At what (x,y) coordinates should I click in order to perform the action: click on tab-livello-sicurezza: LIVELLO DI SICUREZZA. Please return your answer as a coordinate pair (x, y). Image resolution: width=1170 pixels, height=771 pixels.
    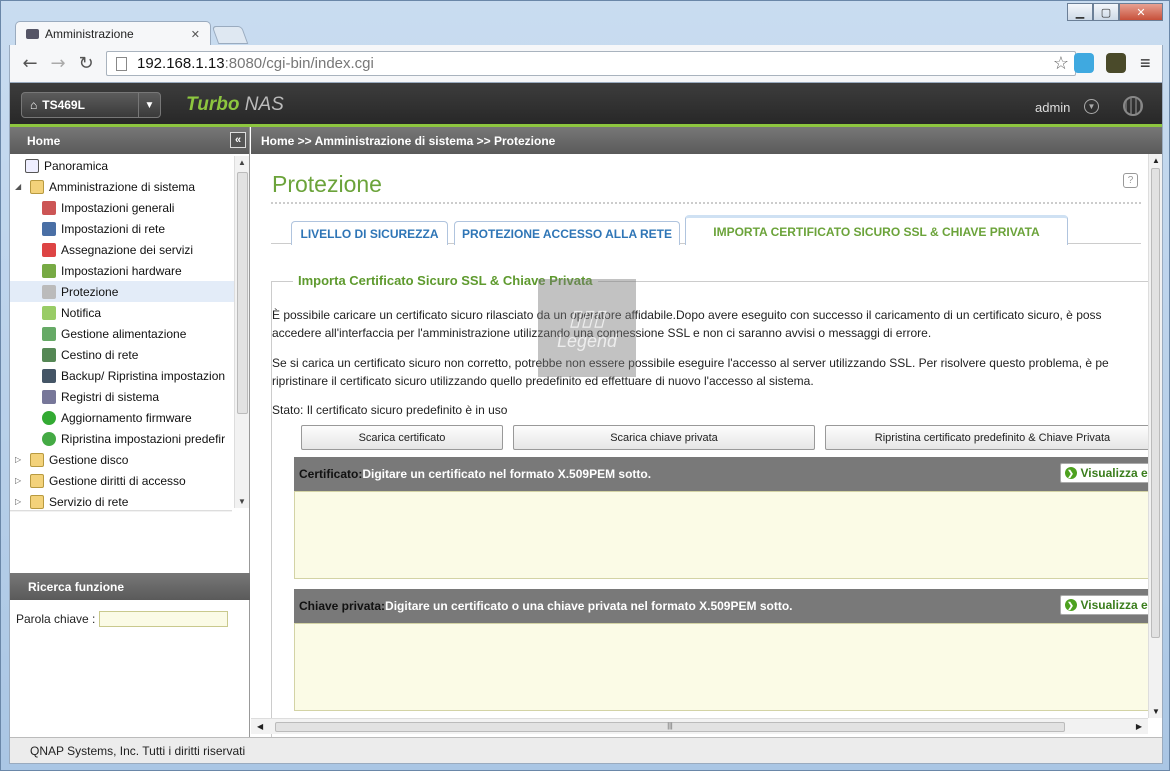
    Looking at the image, I should click on (369, 233).